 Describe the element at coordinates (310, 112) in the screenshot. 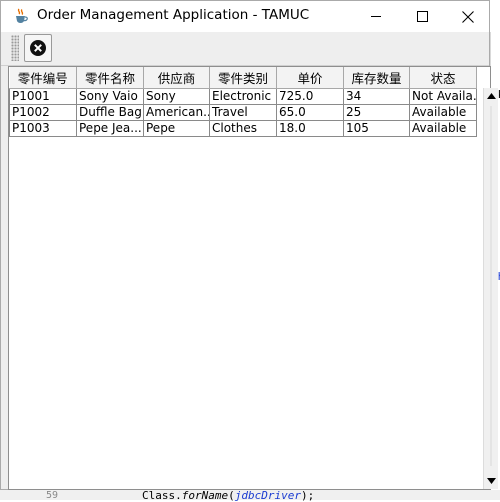

I see `cell-price: 65.0` at that location.